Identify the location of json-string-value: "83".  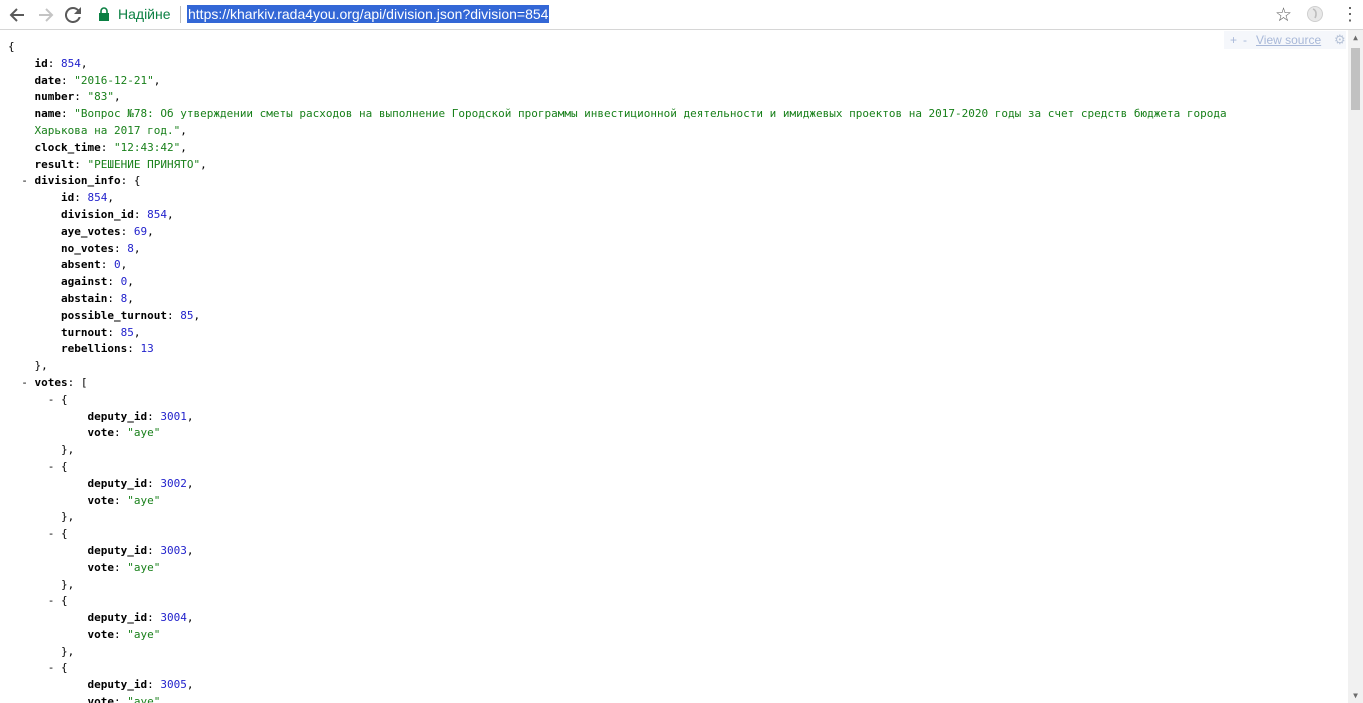
(101, 97).